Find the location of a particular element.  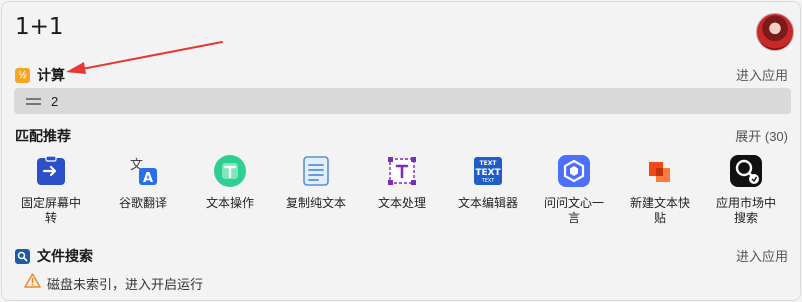

sticky-note-icon is located at coordinates (660, 171).